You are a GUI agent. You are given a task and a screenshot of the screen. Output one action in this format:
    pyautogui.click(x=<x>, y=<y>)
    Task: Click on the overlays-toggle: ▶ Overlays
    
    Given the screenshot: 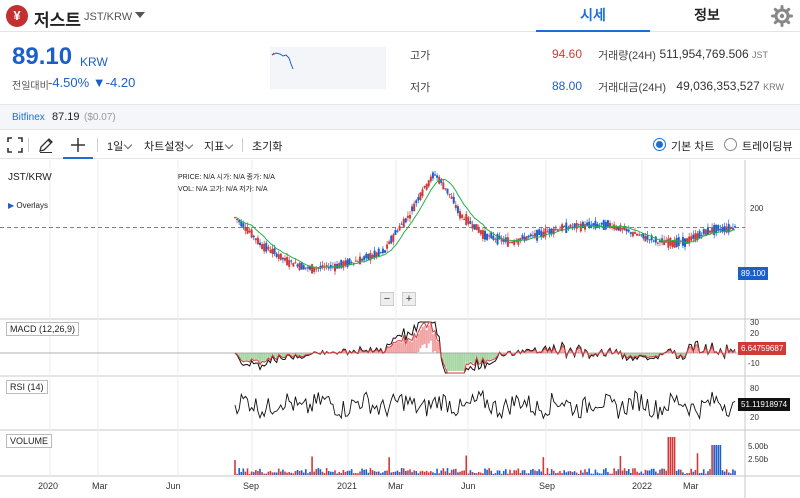 What is the action you would take?
    pyautogui.click(x=28, y=205)
    